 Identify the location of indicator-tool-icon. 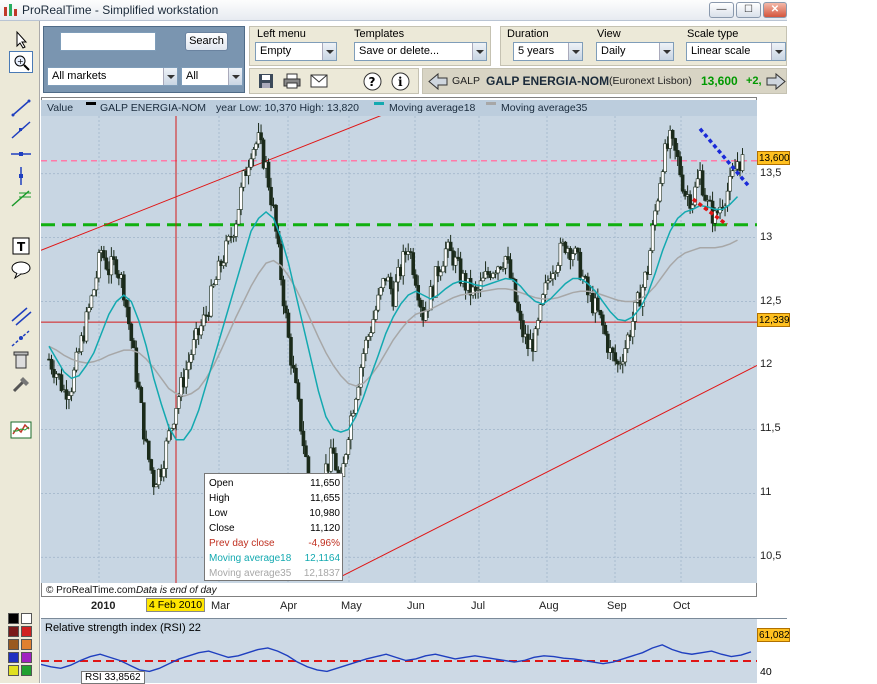
(21, 430).